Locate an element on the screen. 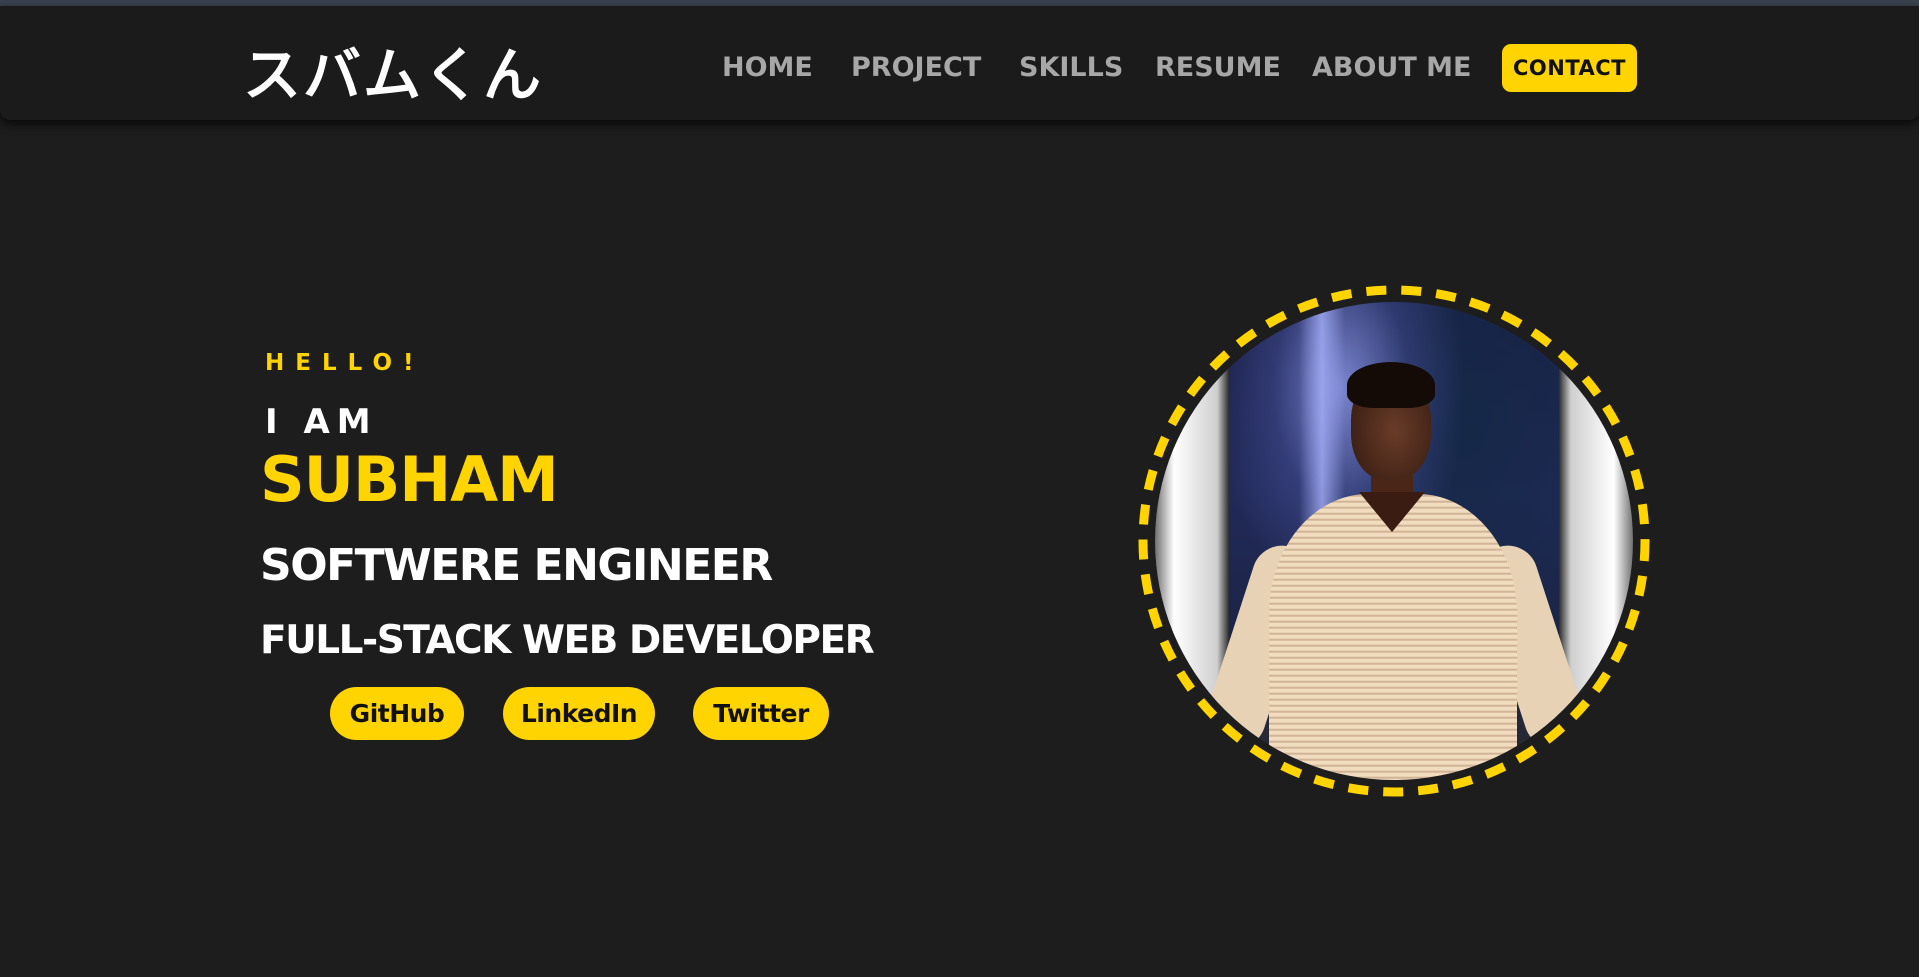 The width and height of the screenshot is (1919, 977). hero-greeting: HELLO! is located at coordinates (345, 363).